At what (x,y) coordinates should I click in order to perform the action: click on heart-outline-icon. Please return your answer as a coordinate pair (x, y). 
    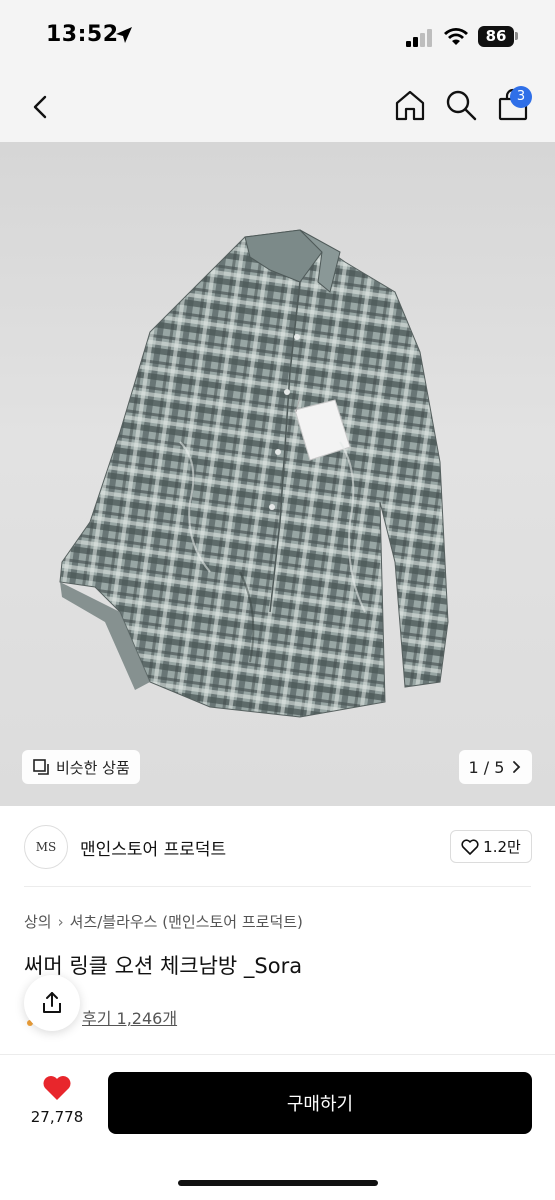
    Looking at the image, I should click on (470, 846).